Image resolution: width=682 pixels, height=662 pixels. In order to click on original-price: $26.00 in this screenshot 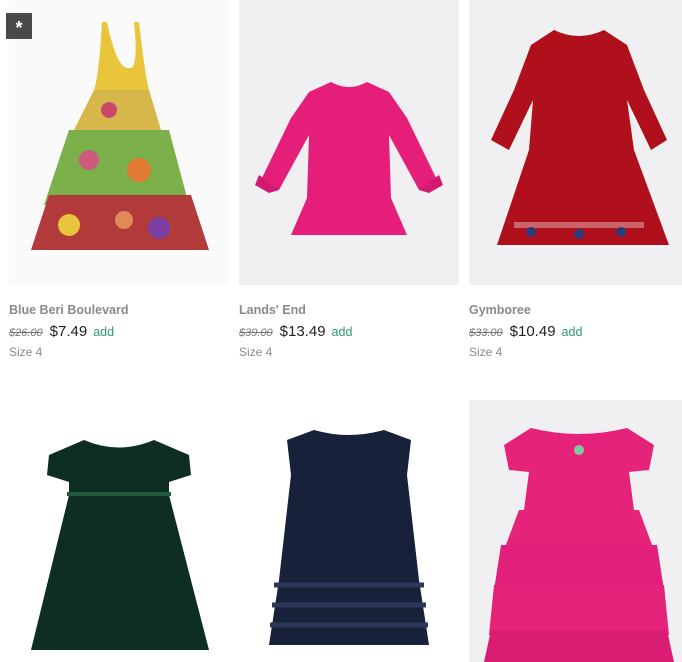, I will do `click(26, 333)`.